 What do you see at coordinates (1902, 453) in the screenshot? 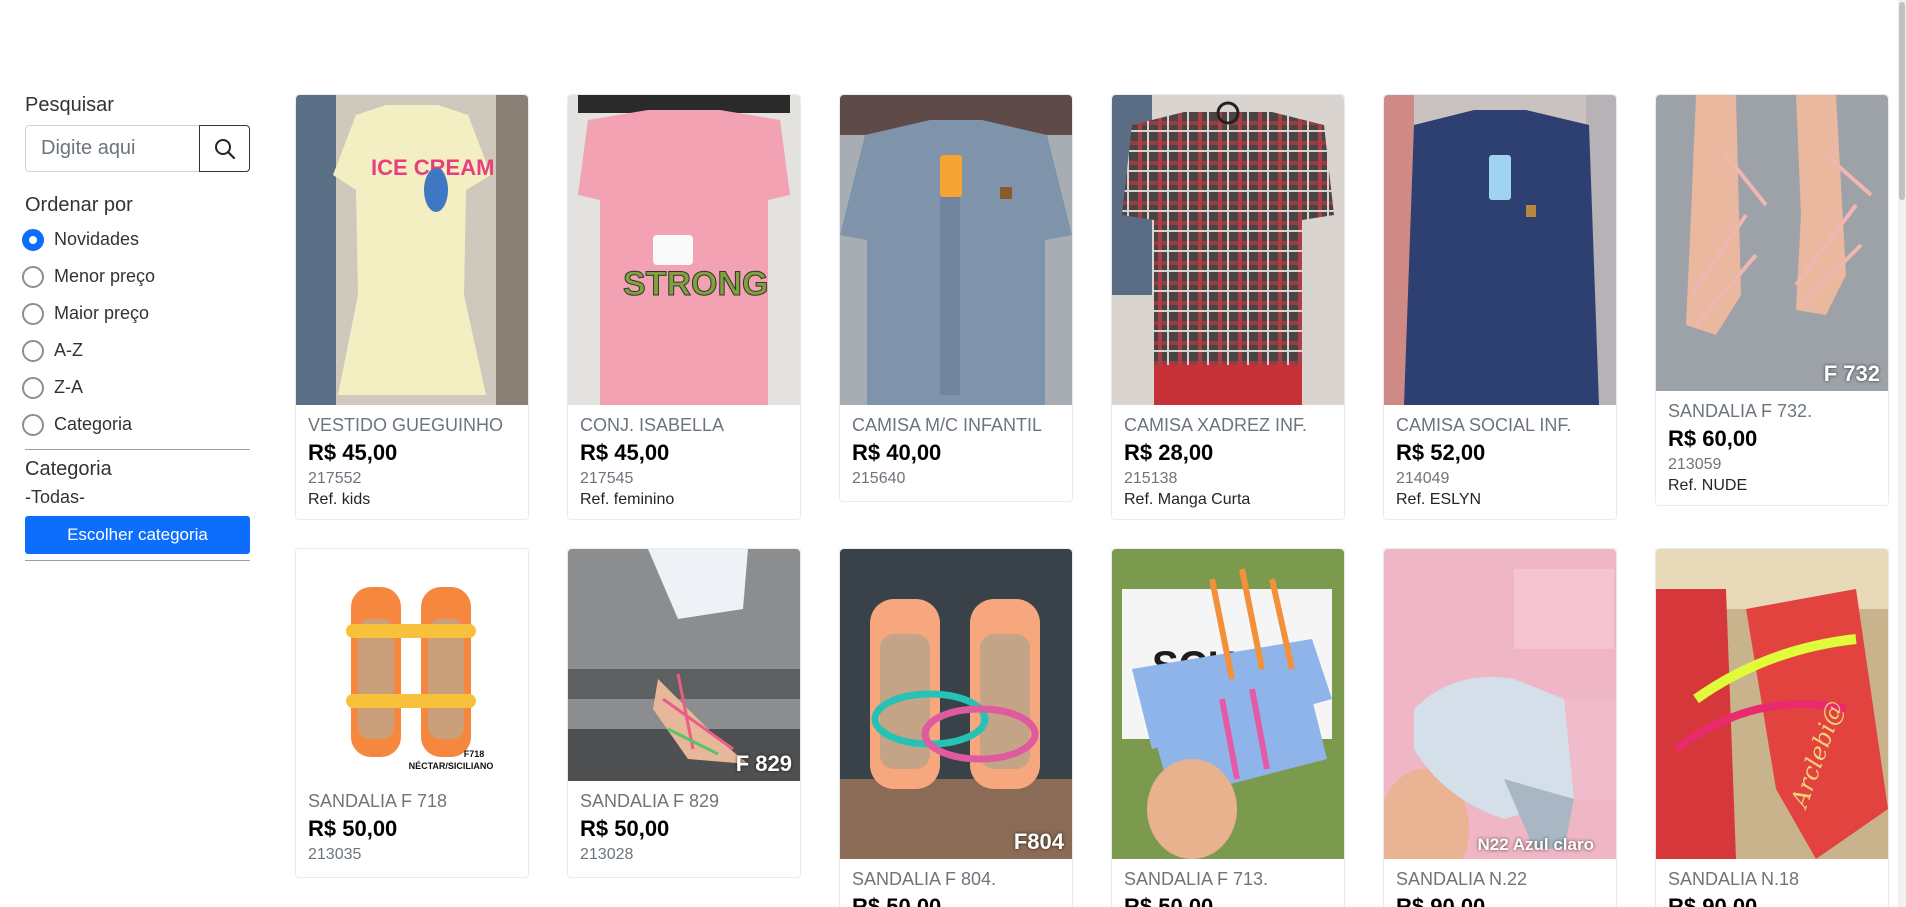
I see `page-scrollbar` at bounding box center [1902, 453].